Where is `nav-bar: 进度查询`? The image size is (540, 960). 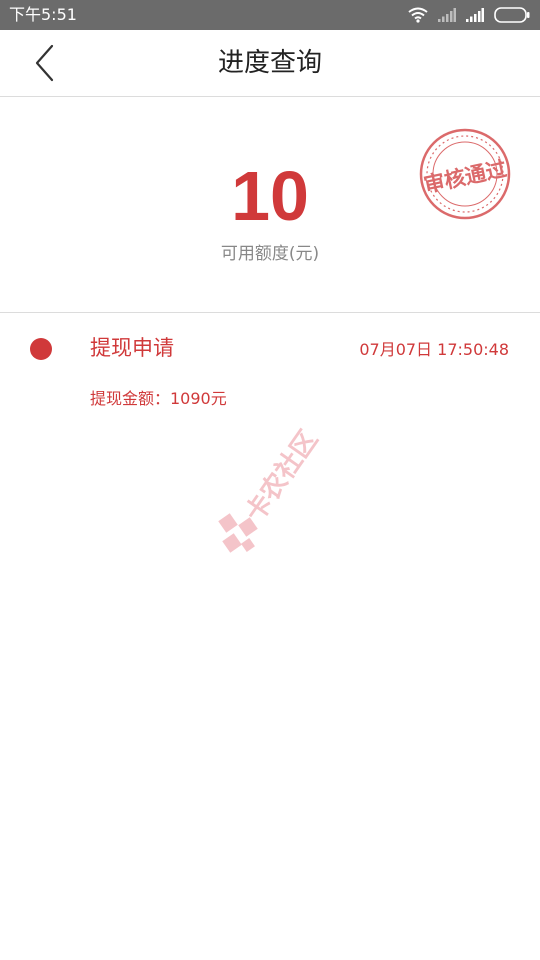
nav-bar: 进度查询 is located at coordinates (270, 63).